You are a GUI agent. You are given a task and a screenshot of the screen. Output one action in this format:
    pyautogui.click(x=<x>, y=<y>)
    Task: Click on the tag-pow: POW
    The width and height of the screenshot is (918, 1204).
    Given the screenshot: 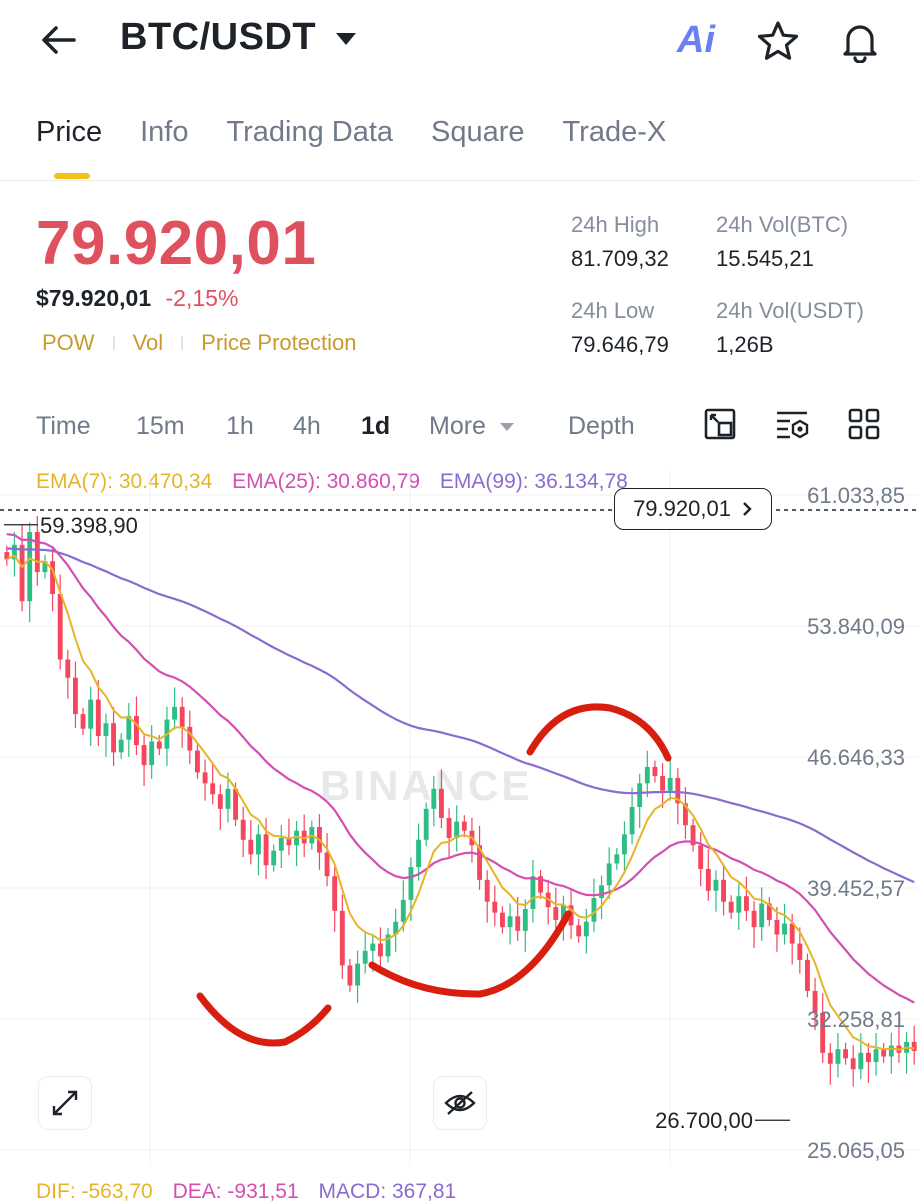 What is the action you would take?
    pyautogui.click(x=68, y=343)
    